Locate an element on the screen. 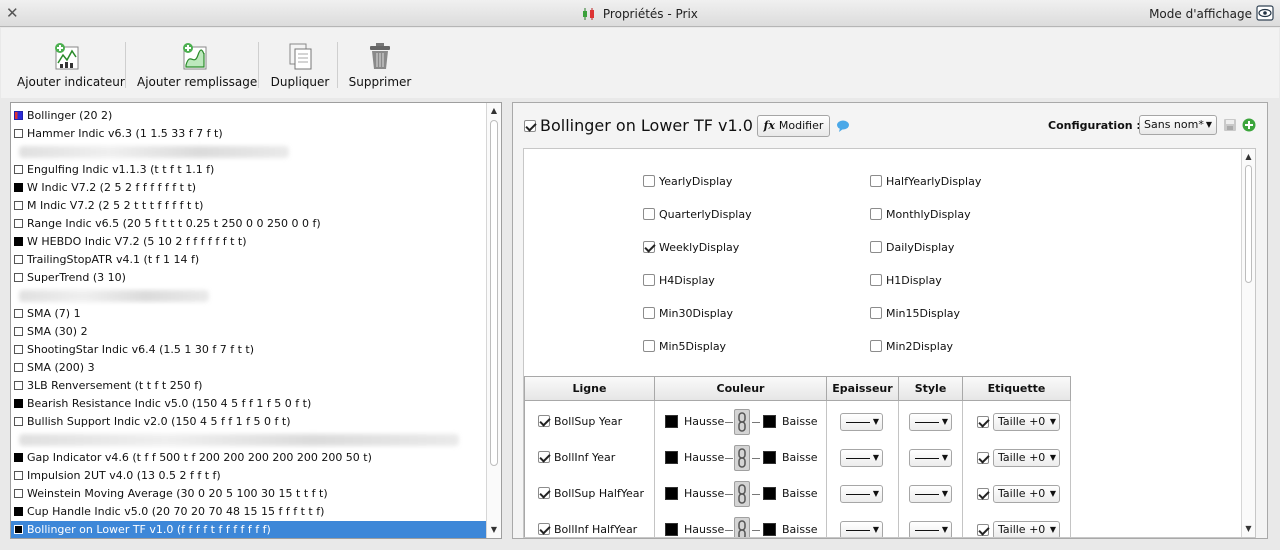 The image size is (1280, 550). display-option: YearlyDisplay is located at coordinates (687, 181).